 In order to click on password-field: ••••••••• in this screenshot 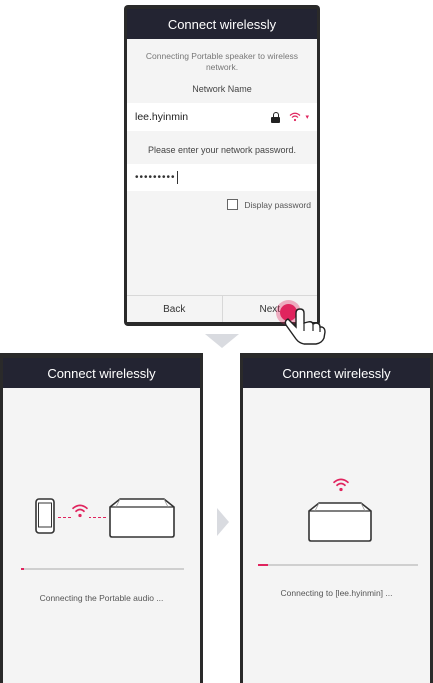, I will do `click(222, 177)`.